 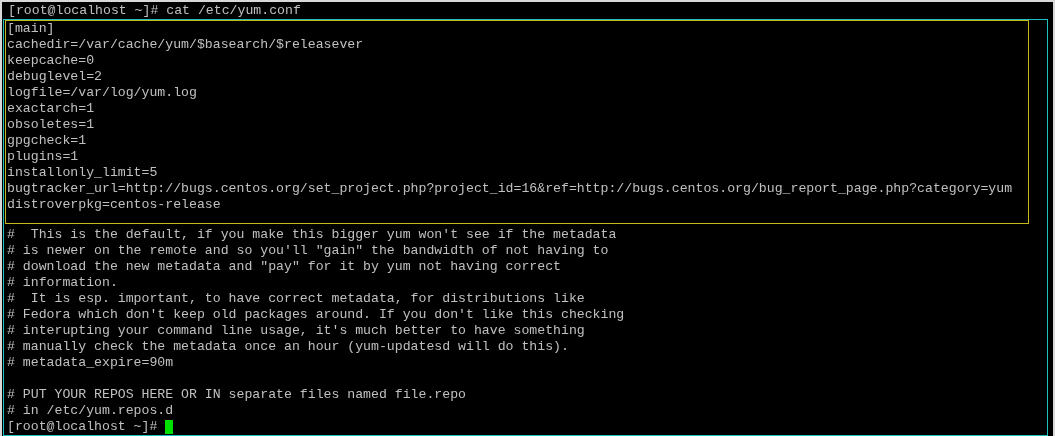 I want to click on config-line: obsoletes=1, so click(x=51, y=125).